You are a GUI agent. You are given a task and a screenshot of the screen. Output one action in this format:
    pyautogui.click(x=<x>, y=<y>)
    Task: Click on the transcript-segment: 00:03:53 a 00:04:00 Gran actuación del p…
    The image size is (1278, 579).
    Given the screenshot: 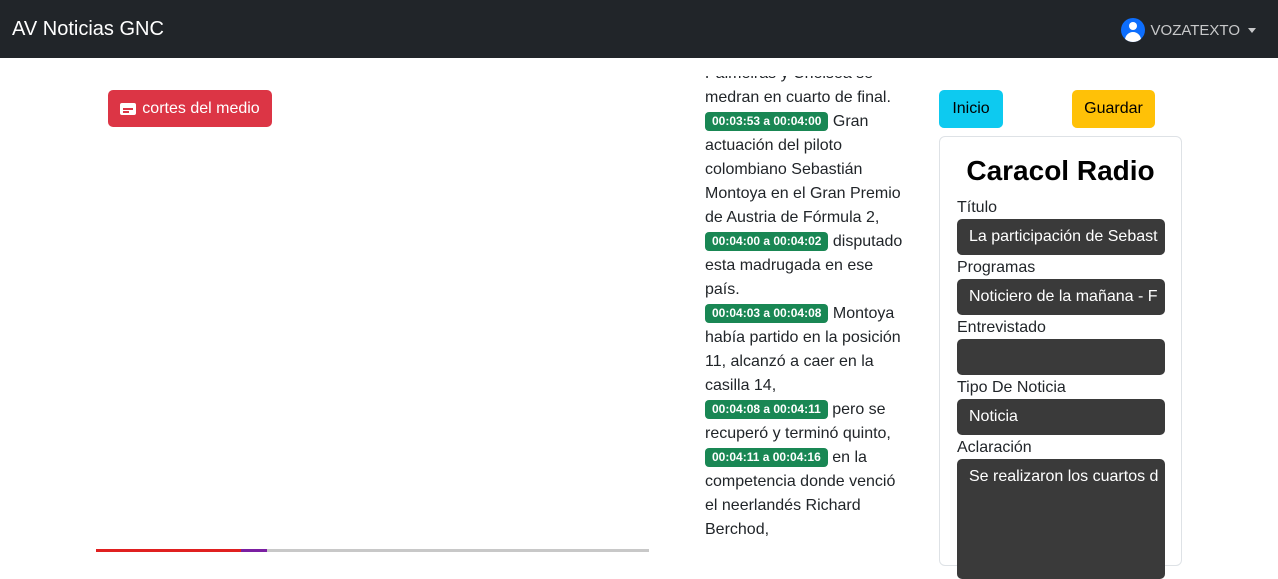 What is the action you would take?
    pyautogui.click(x=805, y=170)
    